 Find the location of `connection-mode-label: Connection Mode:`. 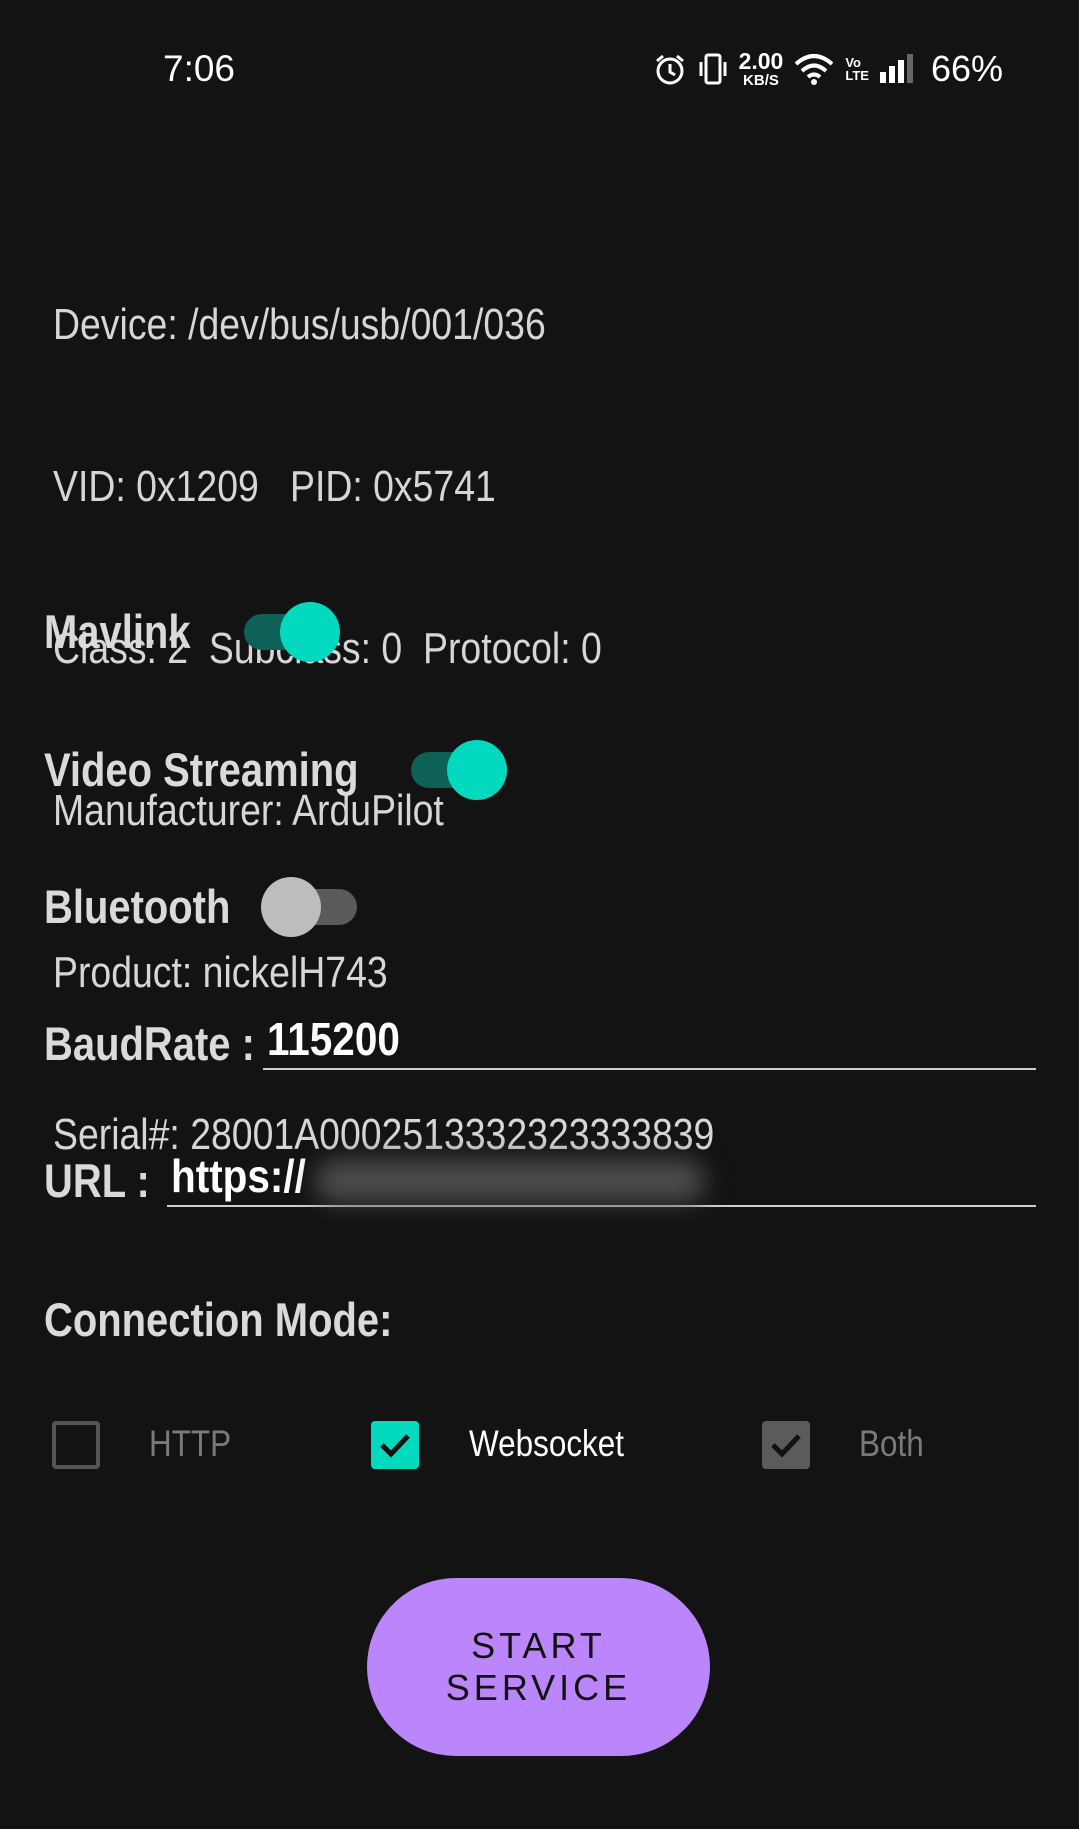

connection-mode-label: Connection Mode: is located at coordinates (218, 1319).